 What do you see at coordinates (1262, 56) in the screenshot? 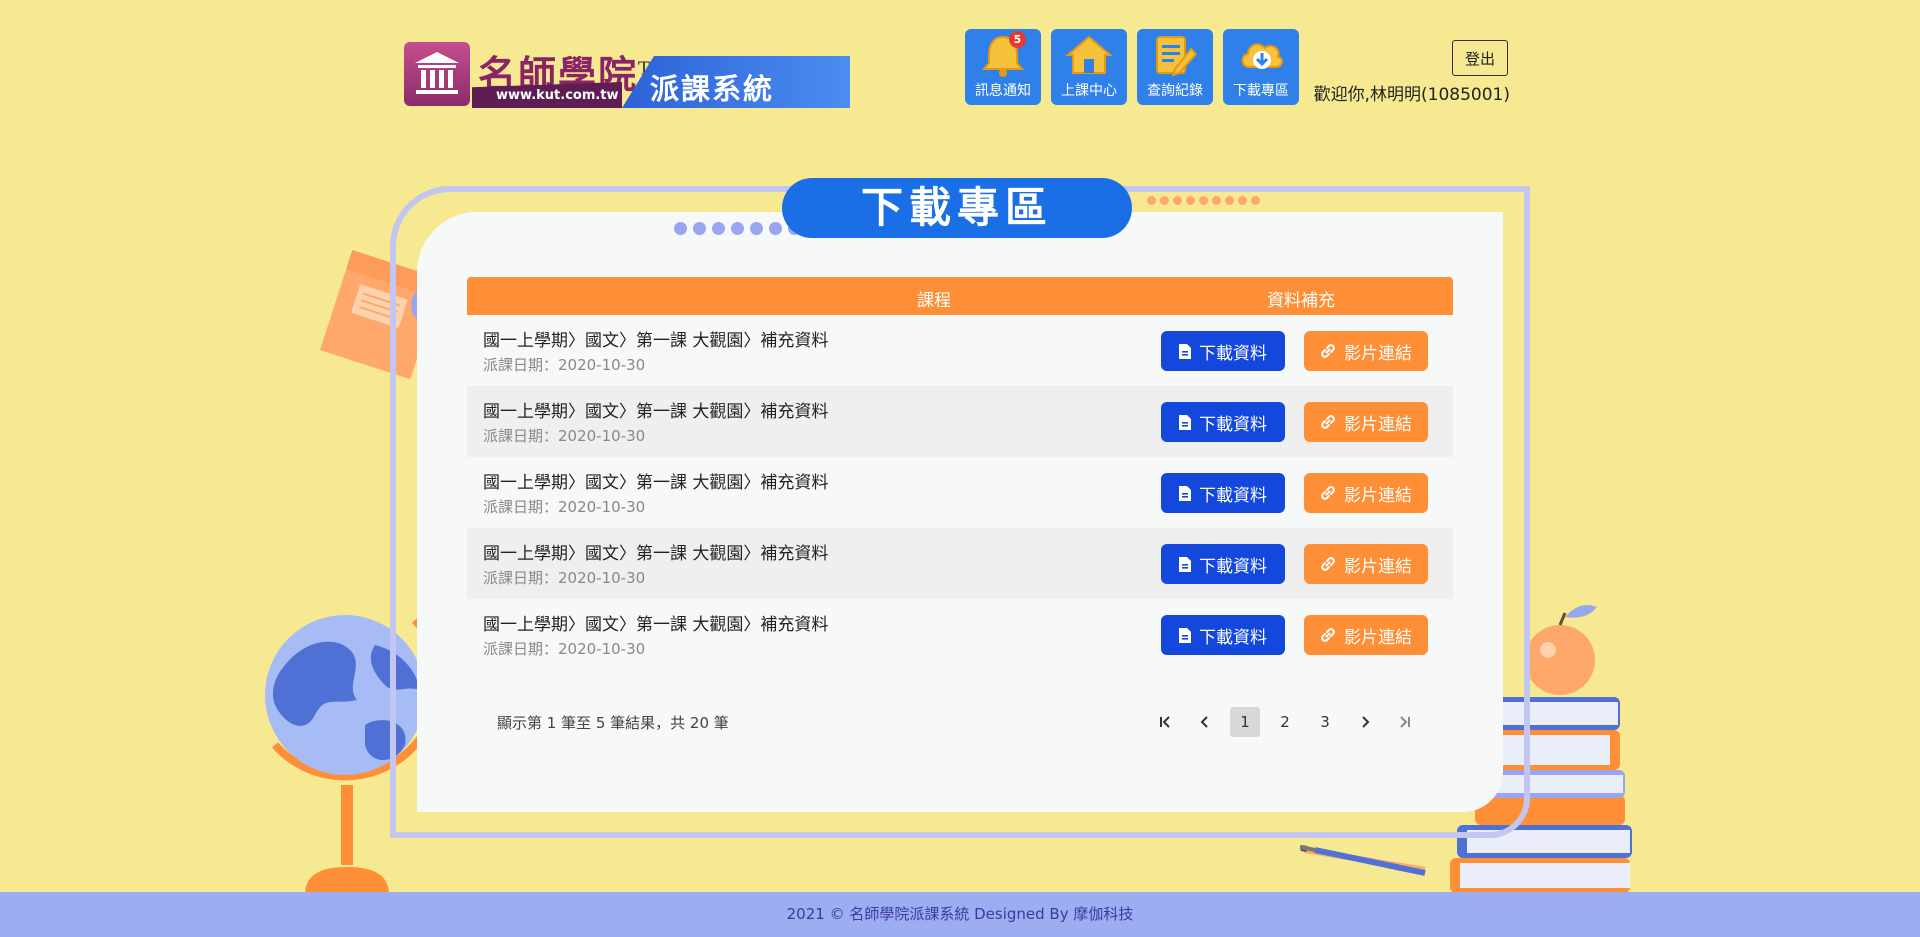
I see `cloud-download-icon` at bounding box center [1262, 56].